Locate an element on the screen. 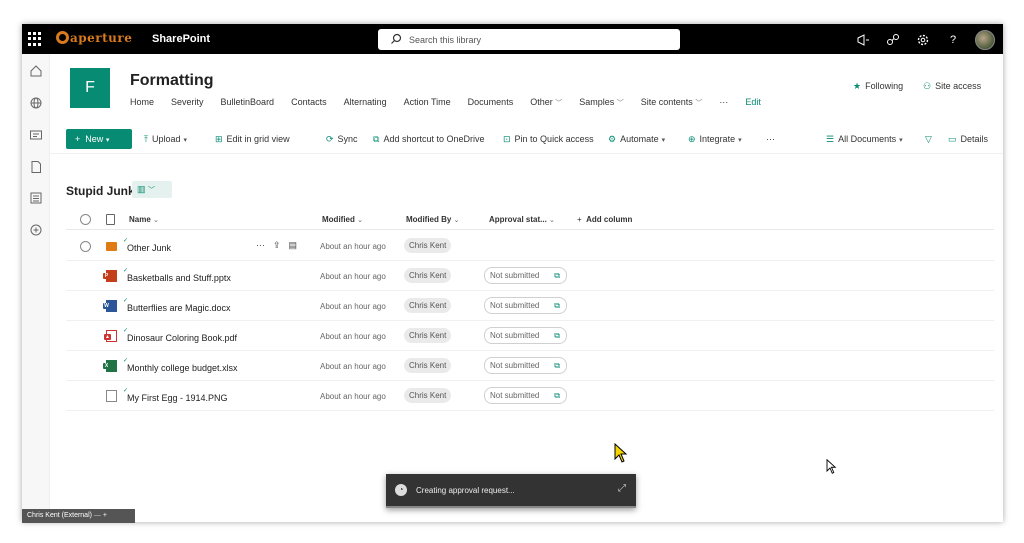  expand-icon: ⤢ is located at coordinates (622, 488).